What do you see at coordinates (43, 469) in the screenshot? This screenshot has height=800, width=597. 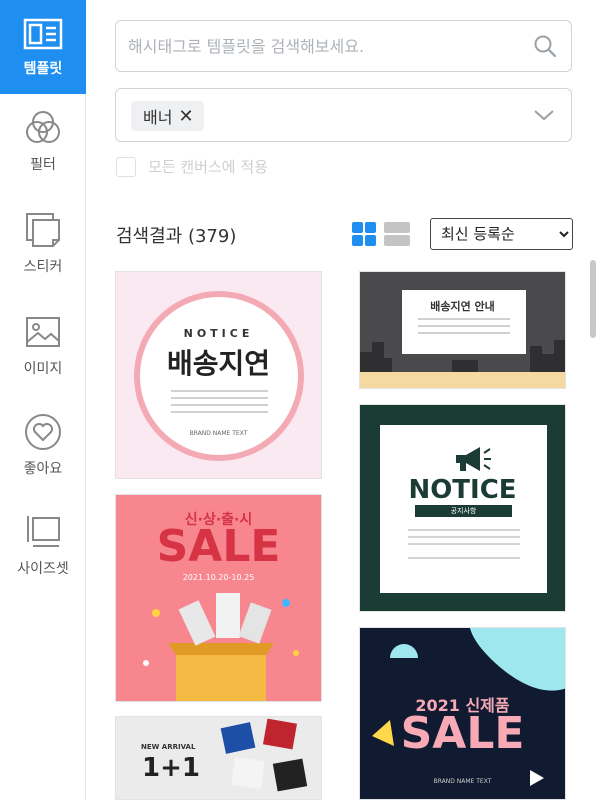 I see `sidebar-item-label: 좋아요` at bounding box center [43, 469].